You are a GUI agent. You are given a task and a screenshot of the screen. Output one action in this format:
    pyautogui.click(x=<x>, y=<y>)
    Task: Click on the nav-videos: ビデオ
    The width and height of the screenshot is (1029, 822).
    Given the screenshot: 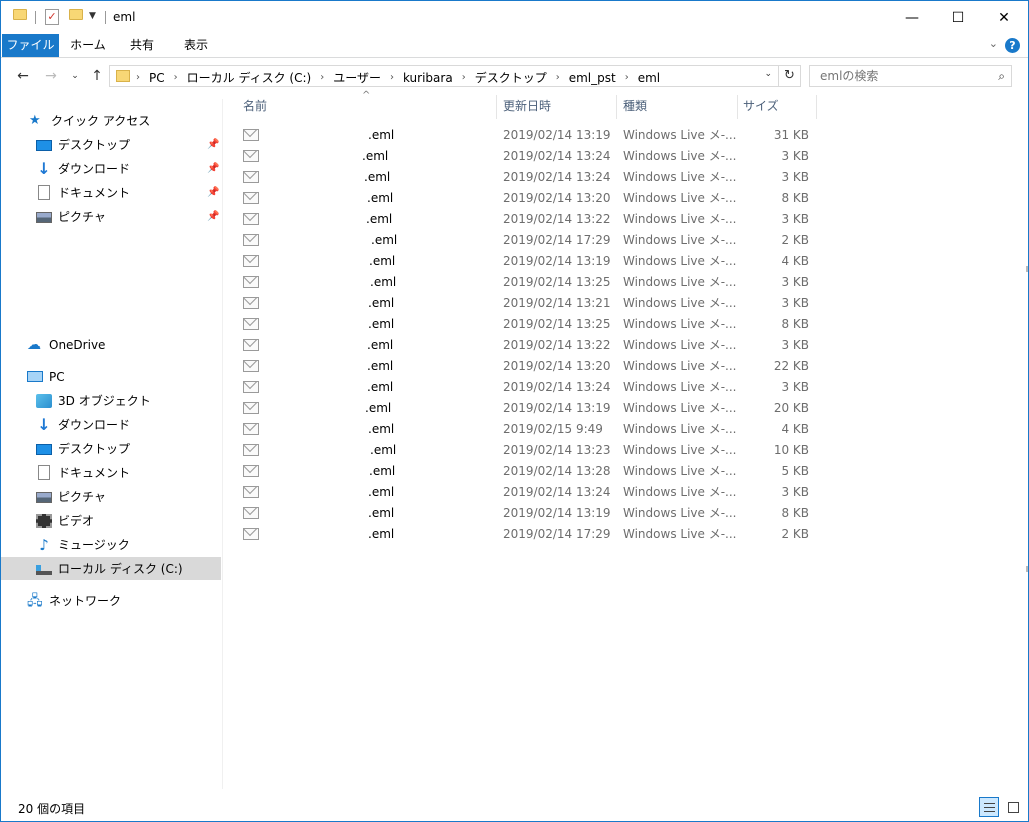 What is the action you would take?
    pyautogui.click(x=111, y=520)
    